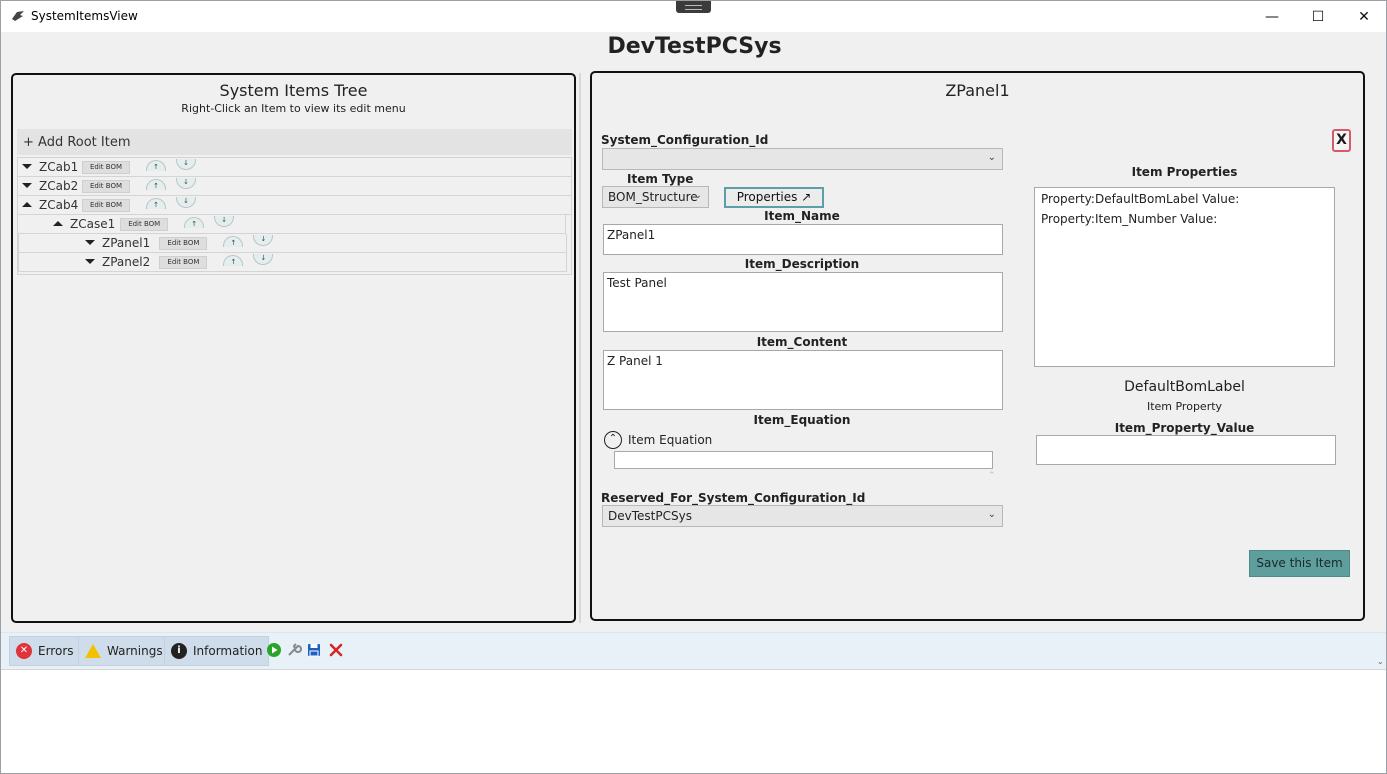 This screenshot has width=1387, height=774. Describe the element at coordinates (228, 651) in the screenshot. I see `information-tab-label: Information` at that location.